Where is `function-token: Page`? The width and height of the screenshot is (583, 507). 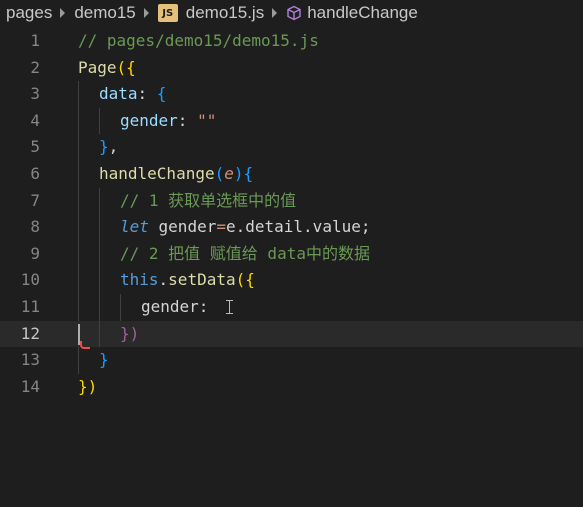
function-token: Page is located at coordinates (97, 67).